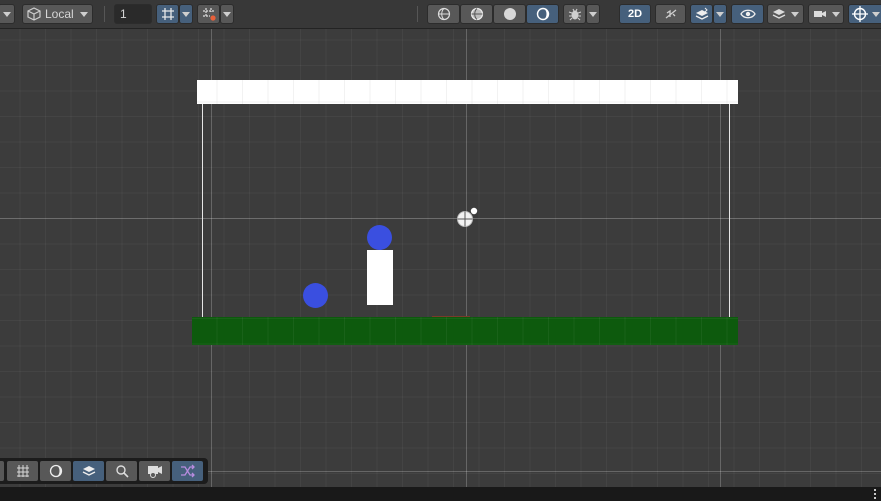  I want to click on shuffle-icon, so click(188, 471).